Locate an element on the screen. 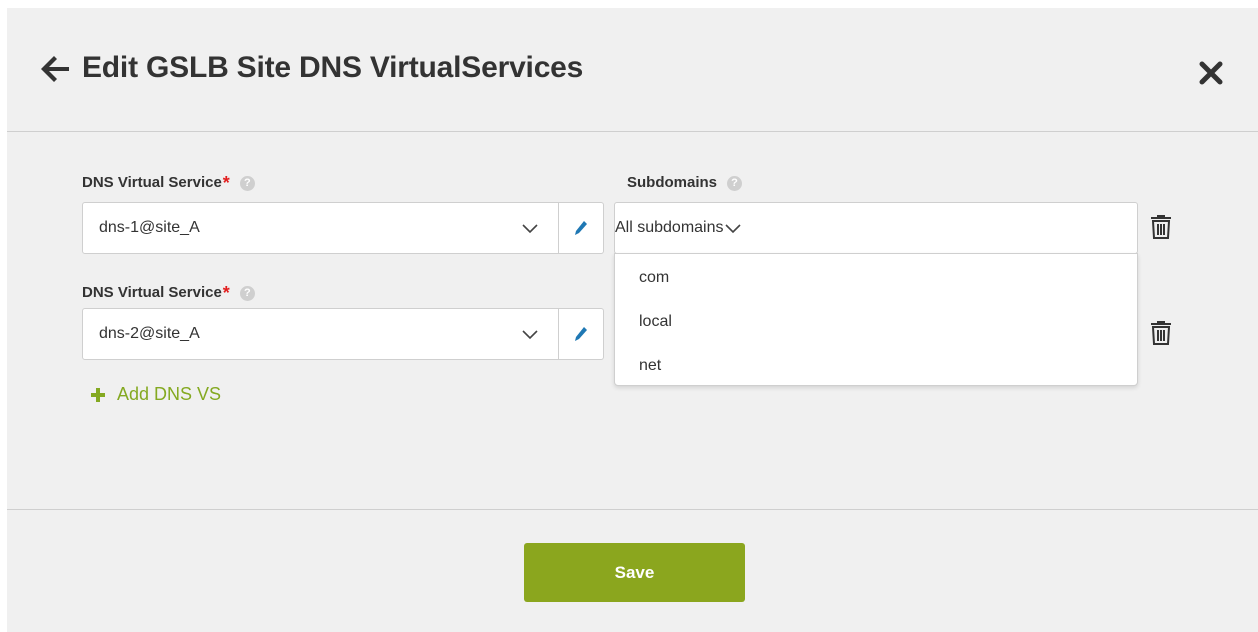 The image size is (1258, 632). dropdown-option-com: com is located at coordinates (876, 285).